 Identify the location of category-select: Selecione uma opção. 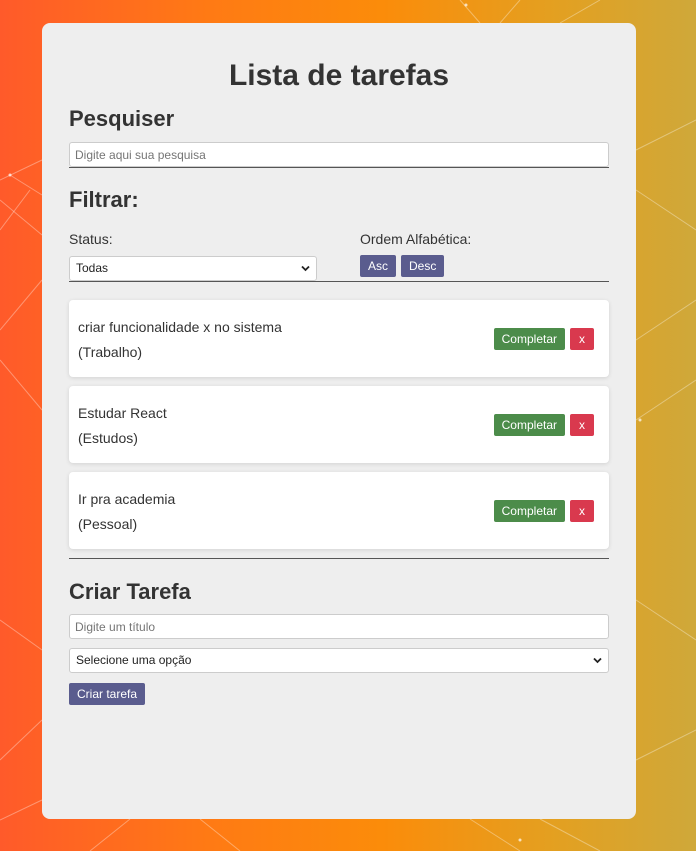
(339, 660).